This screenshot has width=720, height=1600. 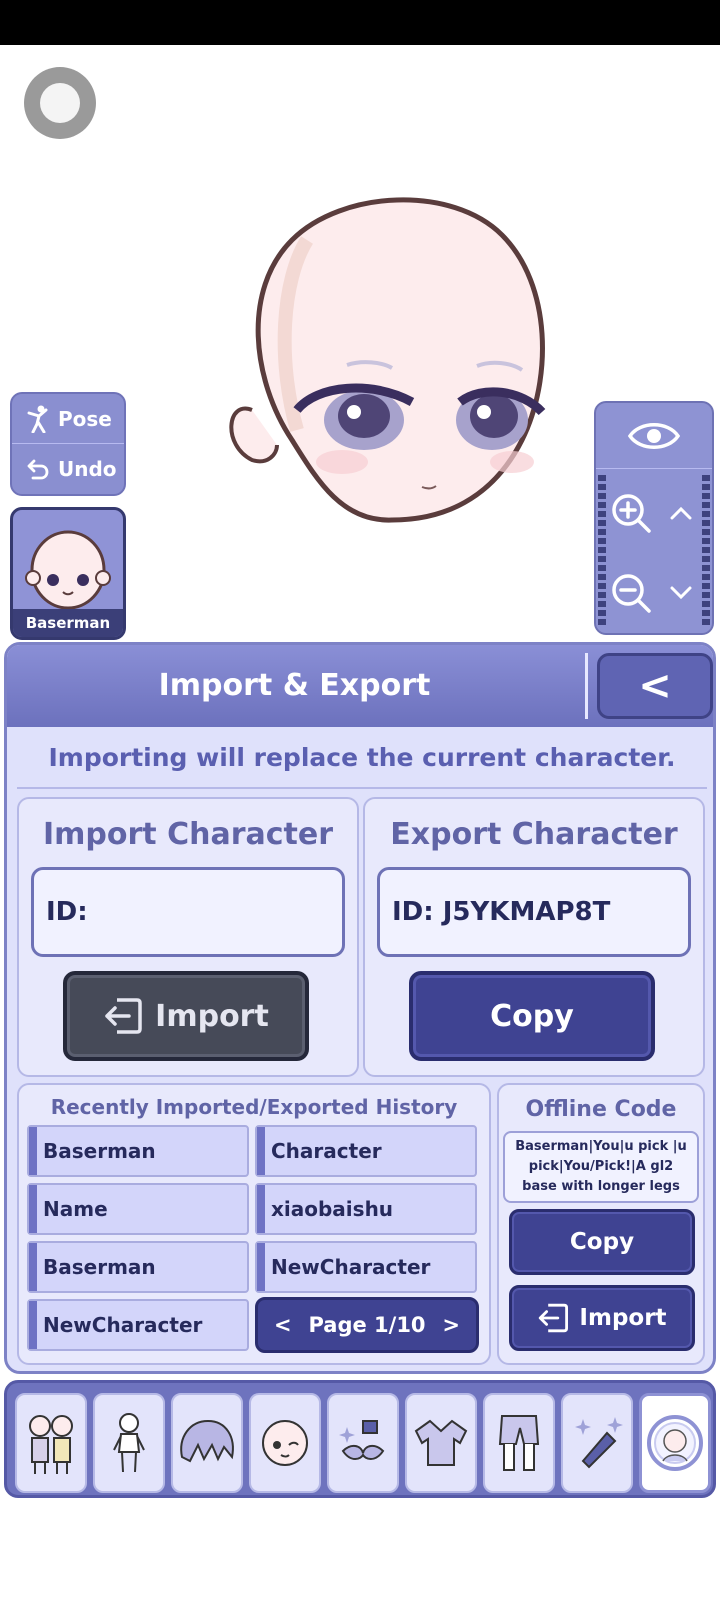 I want to click on export-title: Export Character, so click(x=534, y=834).